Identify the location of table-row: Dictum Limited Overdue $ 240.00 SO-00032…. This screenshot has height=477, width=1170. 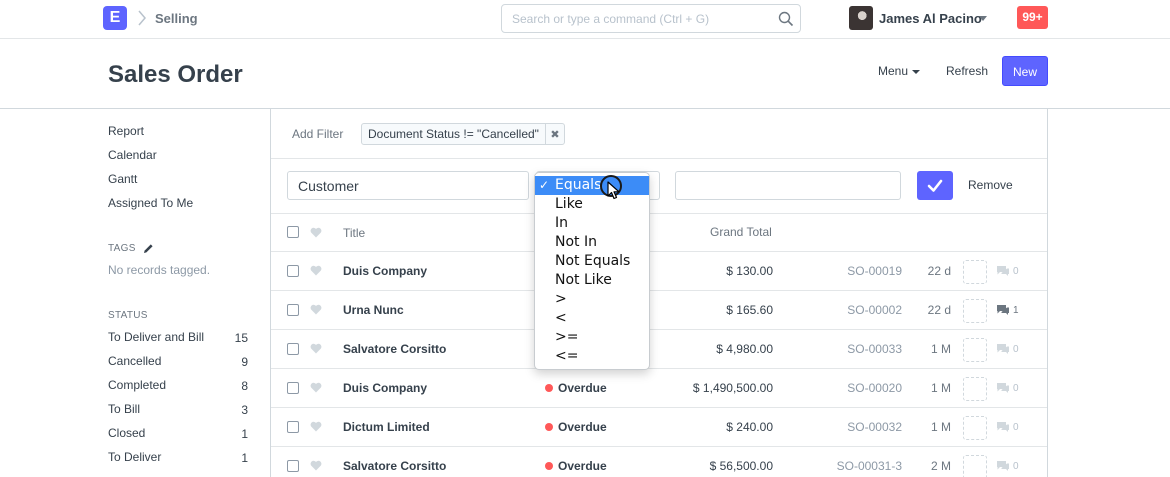
(659, 427).